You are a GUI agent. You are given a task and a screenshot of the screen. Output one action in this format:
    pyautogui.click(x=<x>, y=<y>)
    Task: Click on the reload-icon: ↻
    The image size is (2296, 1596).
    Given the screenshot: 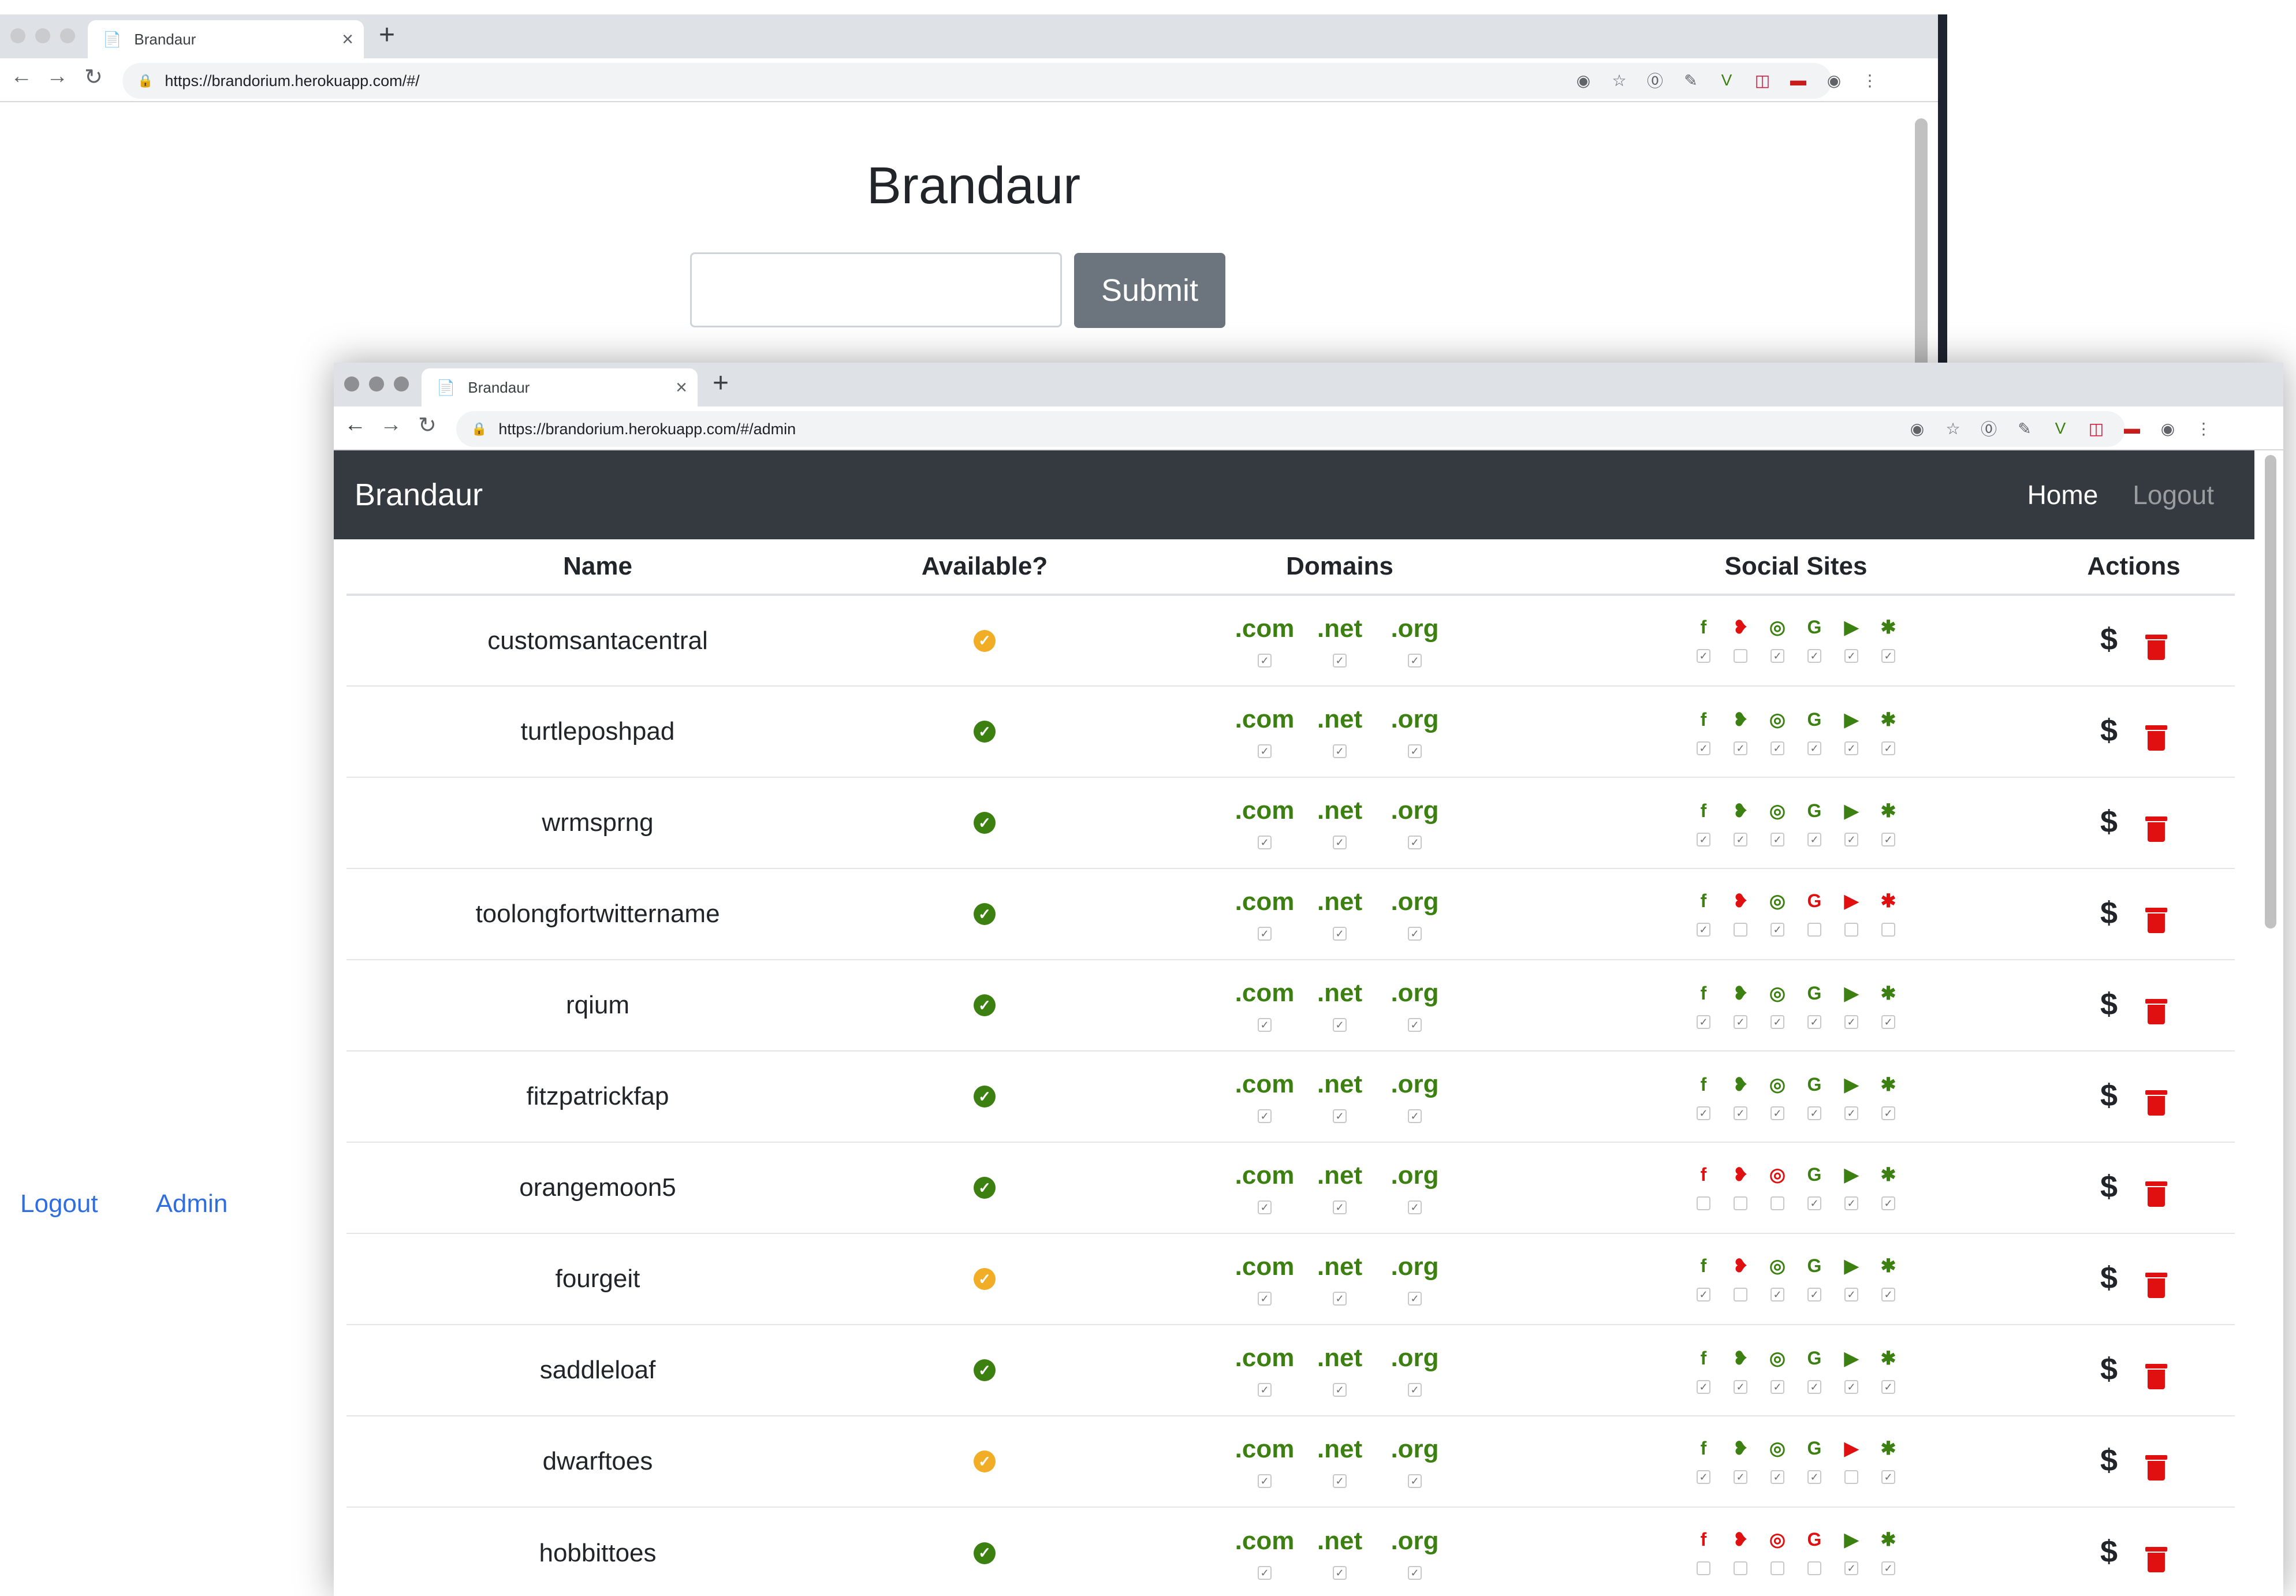 What is the action you would take?
    pyautogui.click(x=93, y=77)
    